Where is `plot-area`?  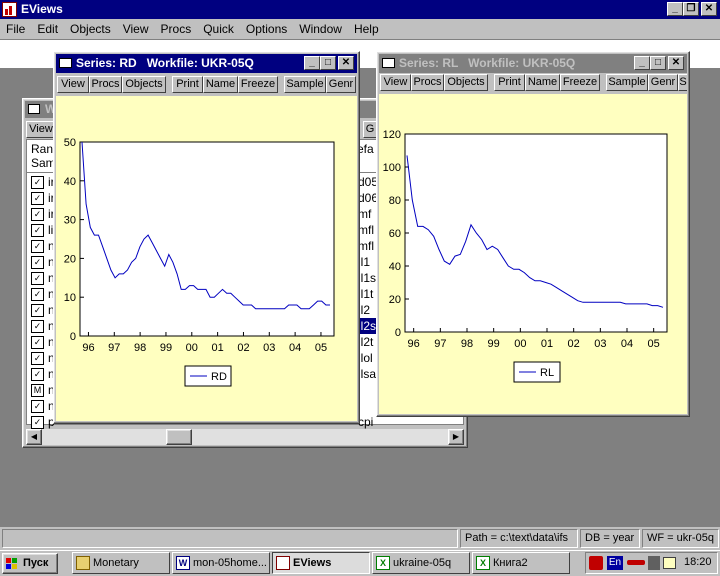
plot-area is located at coordinates (536, 233).